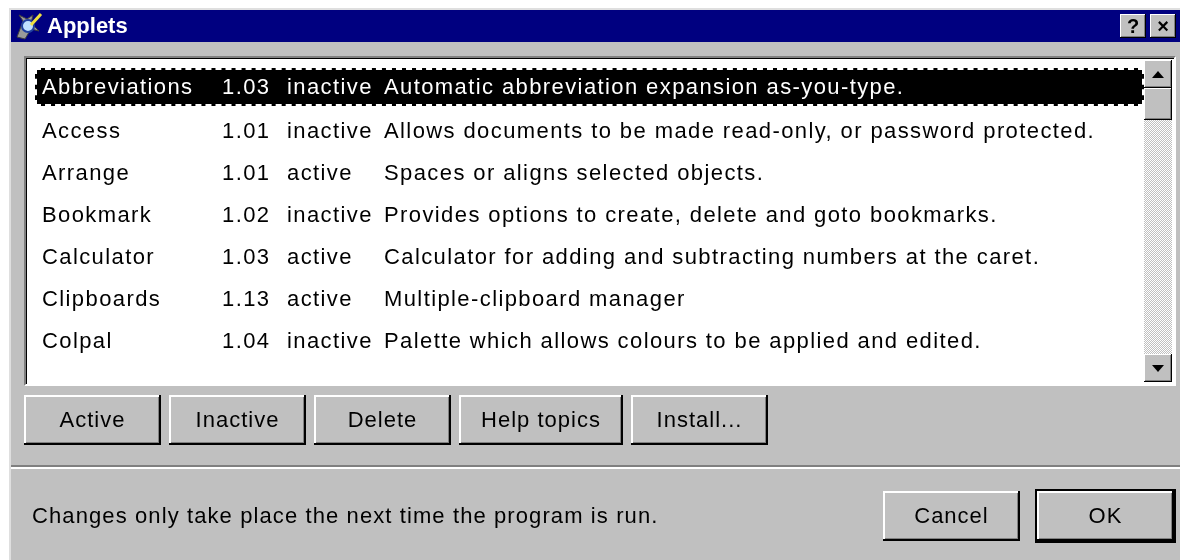 This screenshot has width=1180, height=560. Describe the element at coordinates (345, 516) in the screenshot. I see `info-text: Changes only take place the next time the program is run.` at that location.